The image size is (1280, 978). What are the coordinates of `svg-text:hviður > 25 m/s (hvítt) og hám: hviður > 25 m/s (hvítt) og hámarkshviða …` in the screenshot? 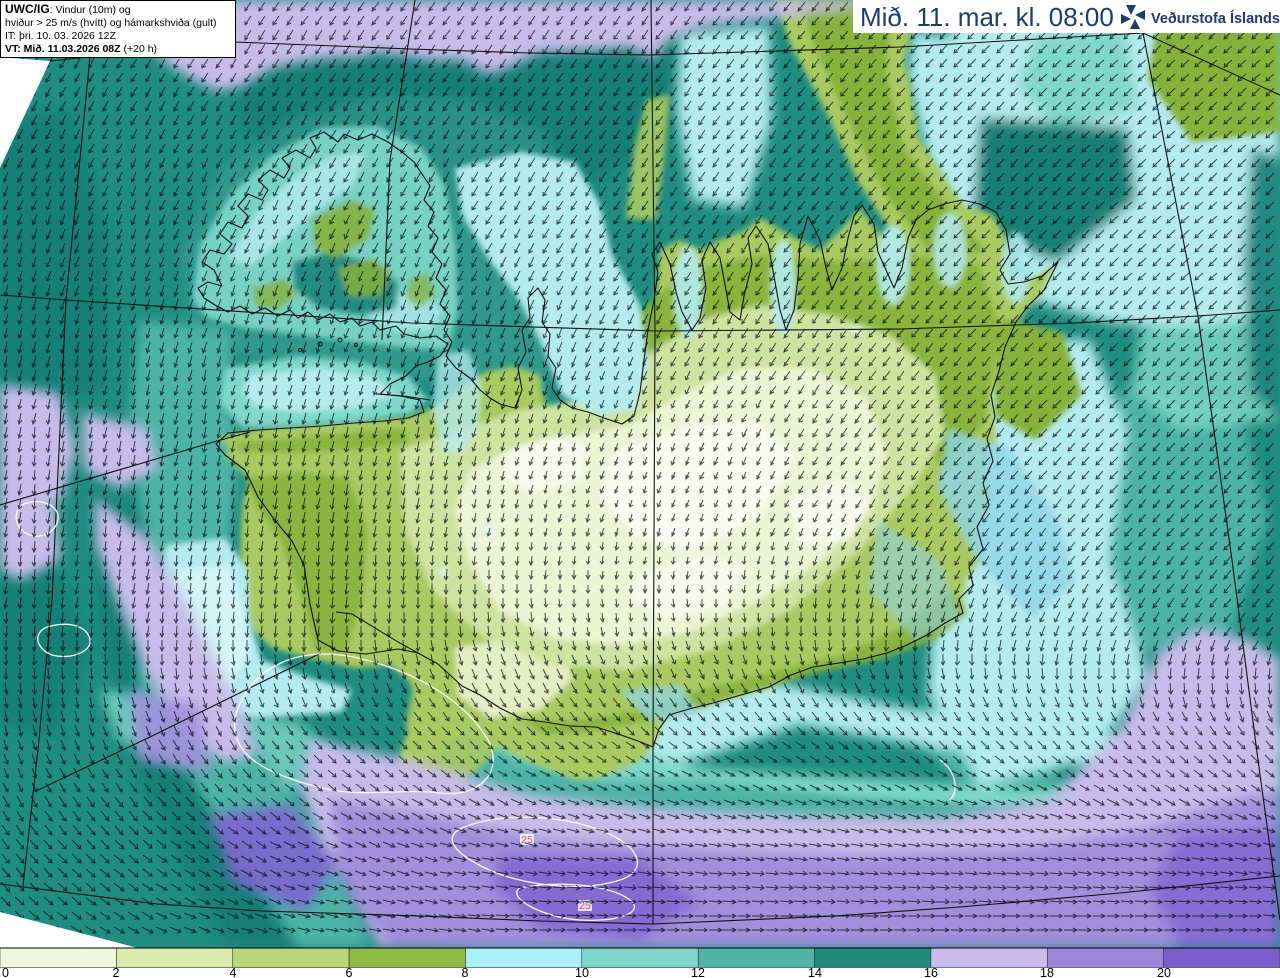 It's located at (111, 23).